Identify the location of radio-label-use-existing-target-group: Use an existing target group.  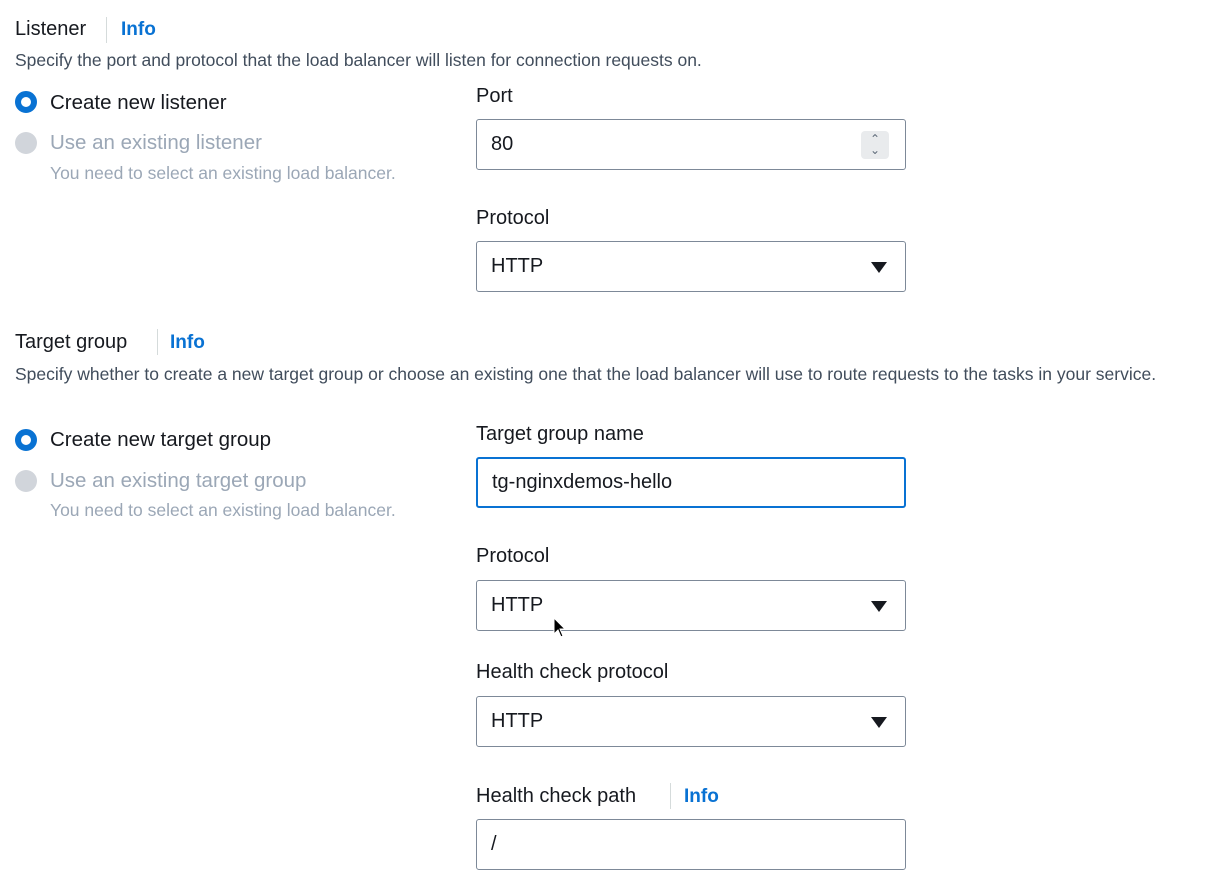
(178, 480).